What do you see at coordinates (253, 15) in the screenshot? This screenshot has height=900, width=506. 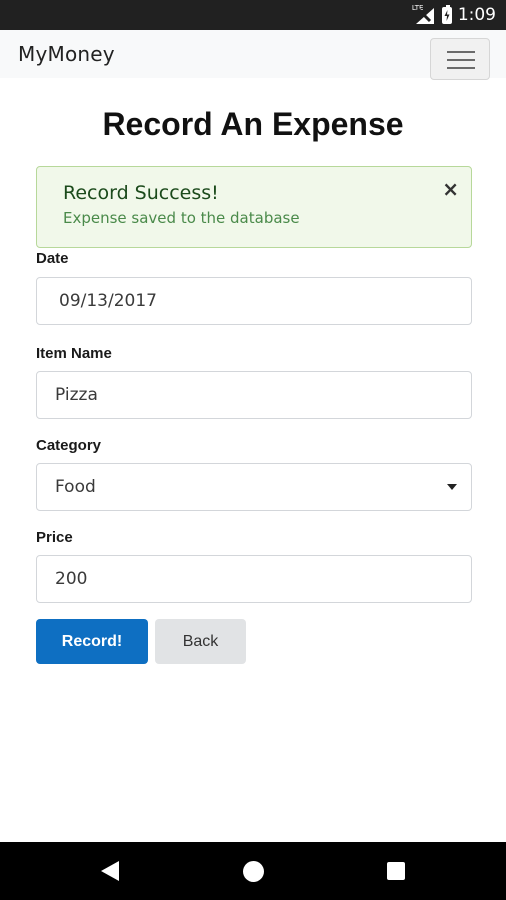 I see `status-bar: LTE 1:09` at bounding box center [253, 15].